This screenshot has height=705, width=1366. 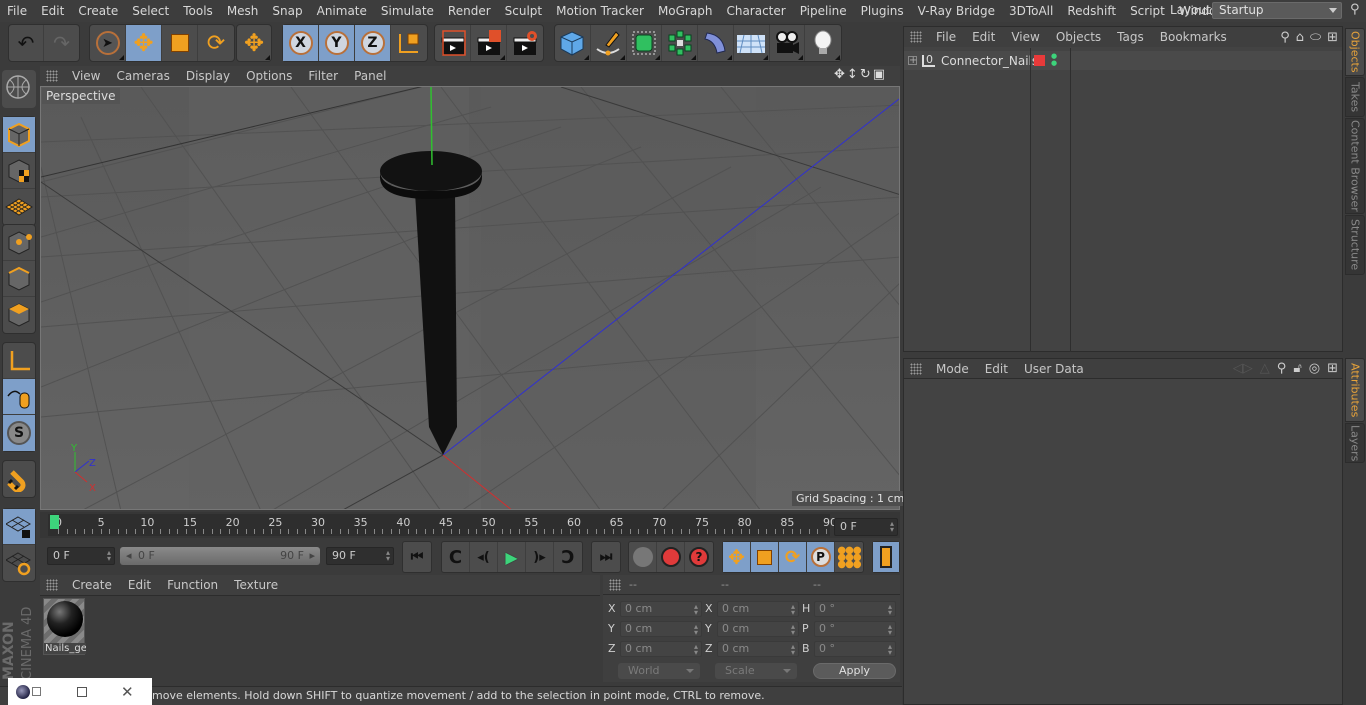 What do you see at coordinates (606, 557) in the screenshot?
I see `go-to-end-button: ⏭` at bounding box center [606, 557].